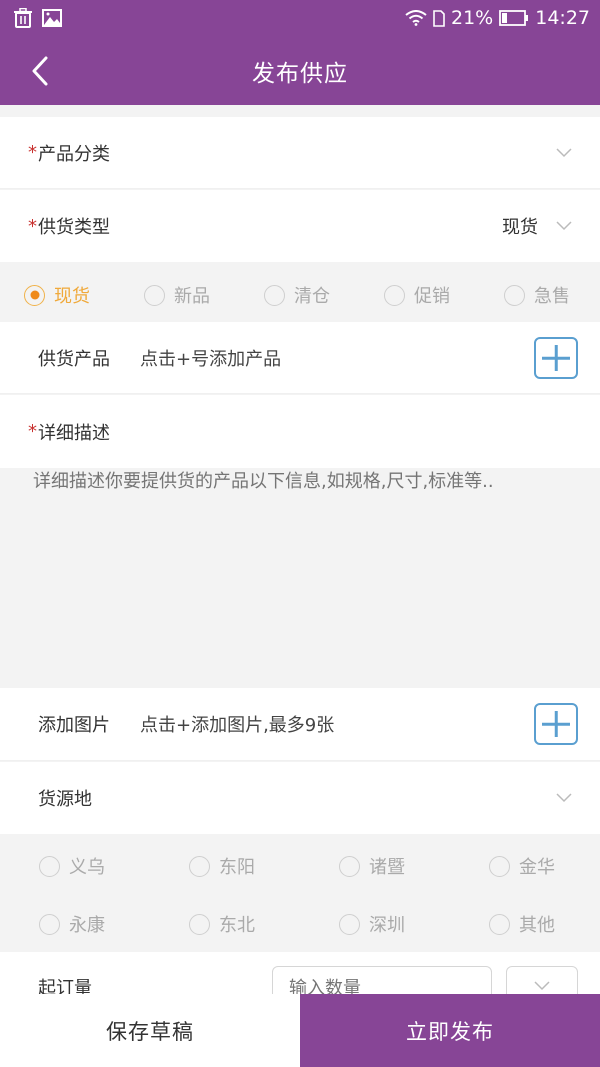 The width and height of the screenshot is (600, 1067). I want to click on sim-icon, so click(439, 18).